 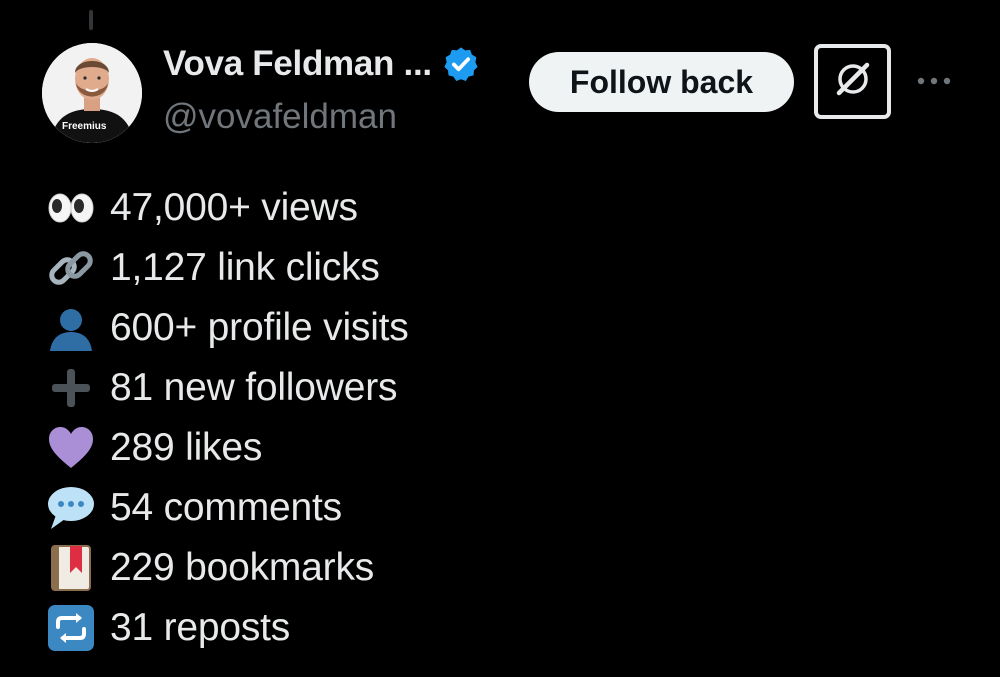 I want to click on stat-new-followers-text: 81 new followers, so click(x=254, y=387).